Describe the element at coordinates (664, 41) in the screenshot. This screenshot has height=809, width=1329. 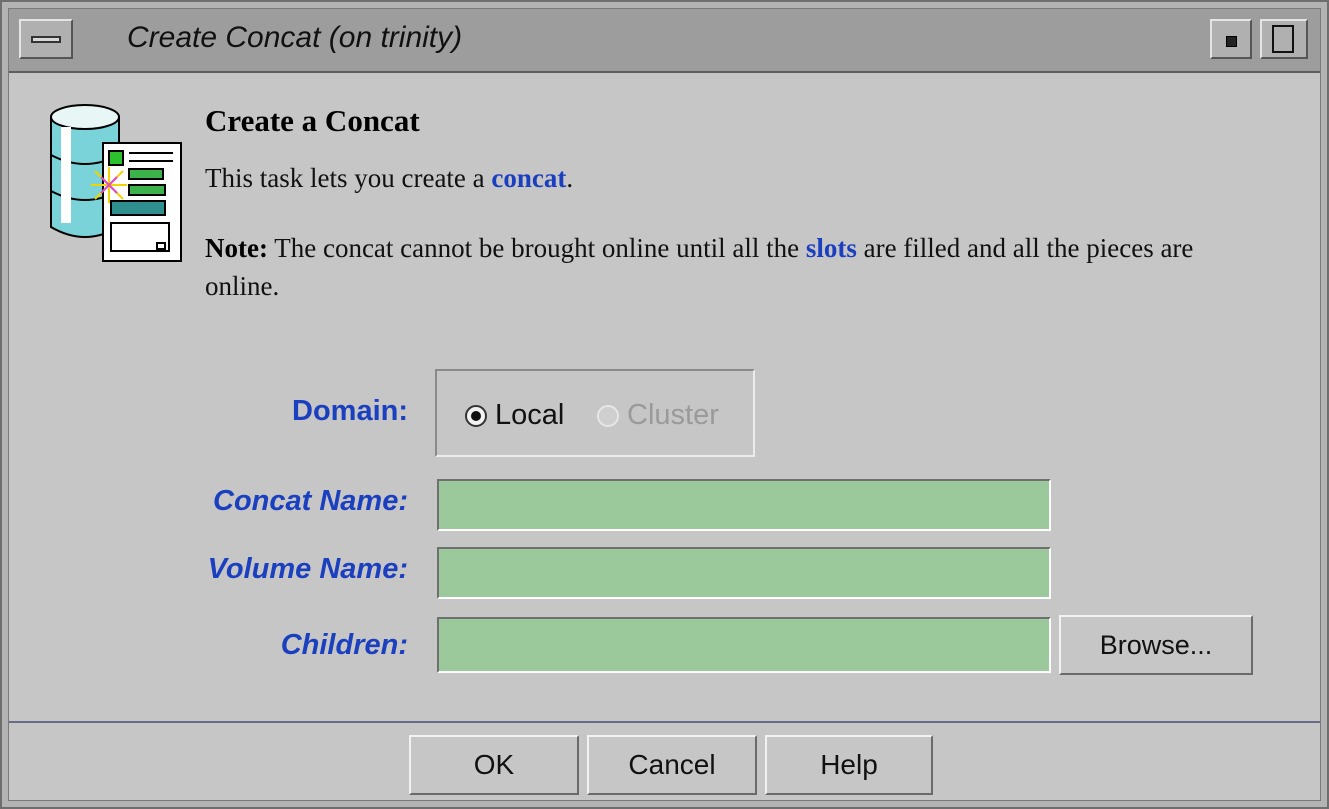
I see `title-bar: Create Concat (on trinity)` at that location.